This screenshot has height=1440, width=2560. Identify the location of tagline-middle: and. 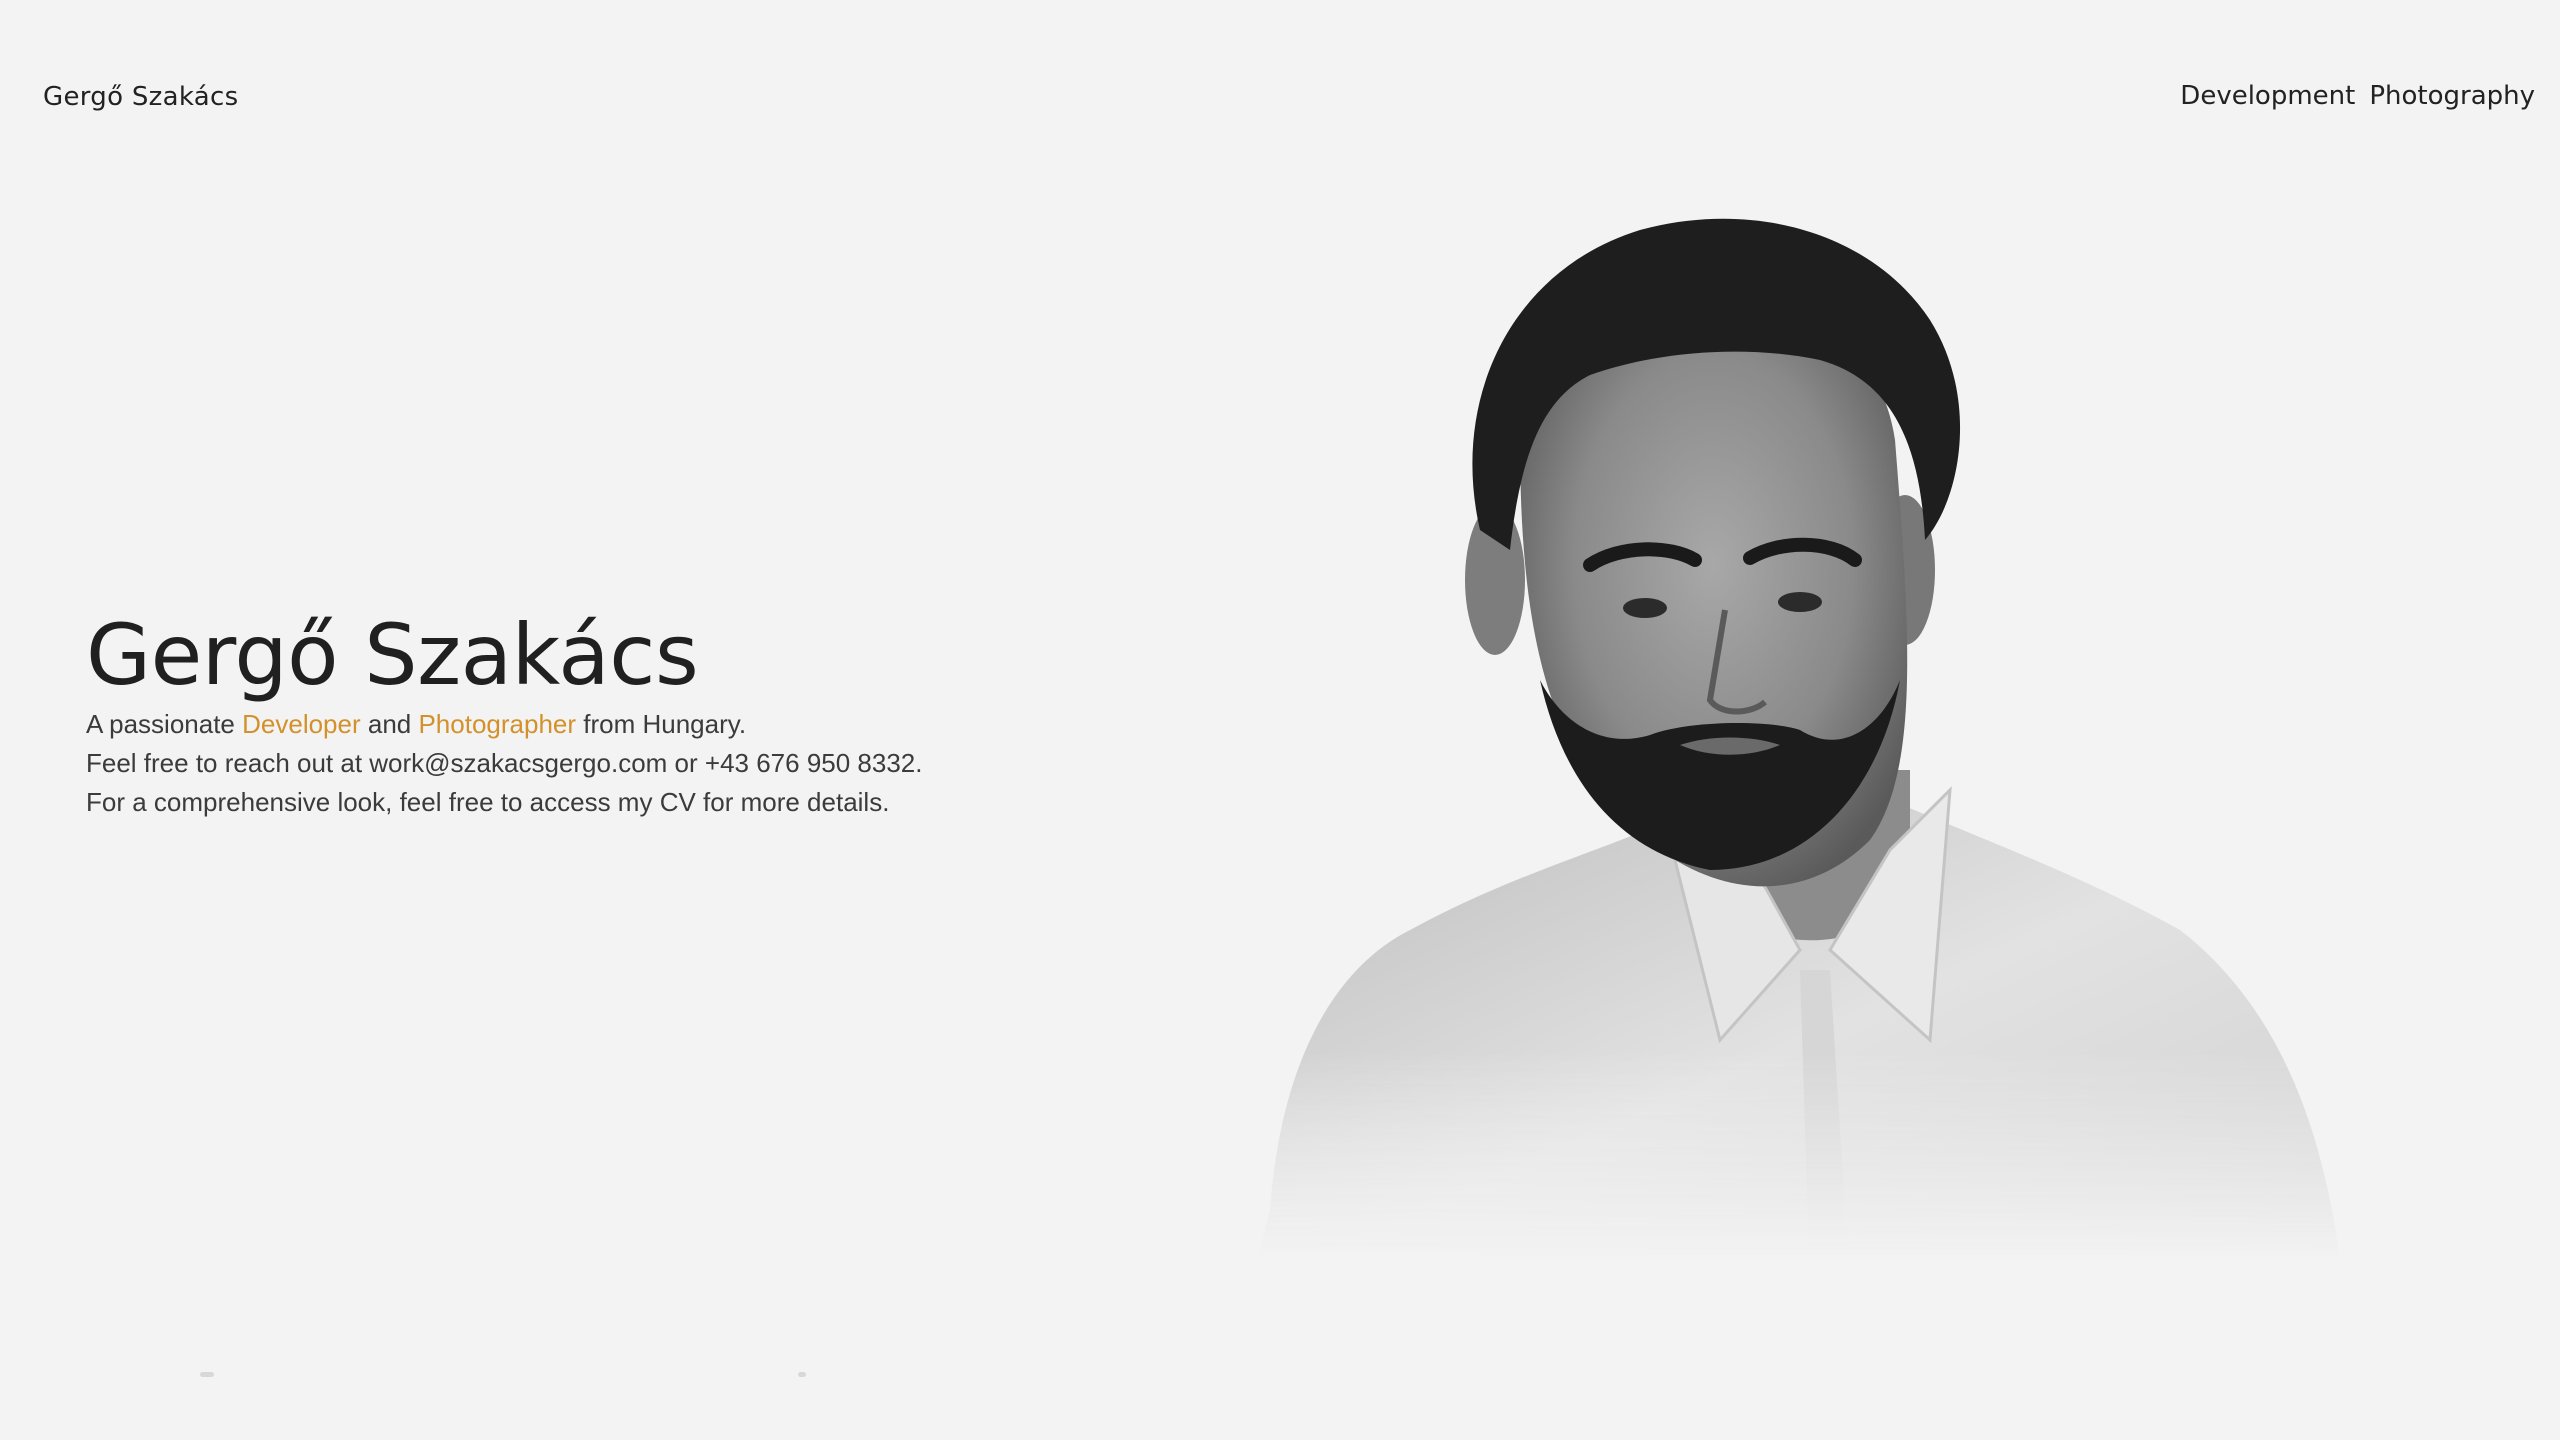
(389, 724).